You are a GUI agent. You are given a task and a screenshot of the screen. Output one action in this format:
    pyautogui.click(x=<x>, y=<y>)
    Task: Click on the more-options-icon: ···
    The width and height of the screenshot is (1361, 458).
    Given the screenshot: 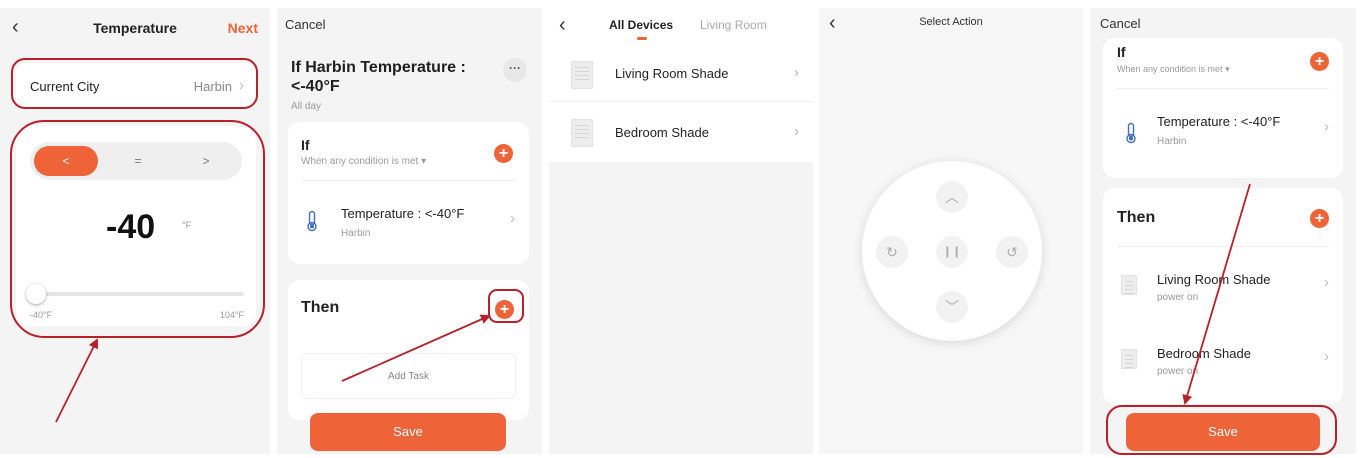 What is the action you would take?
    pyautogui.click(x=515, y=70)
    